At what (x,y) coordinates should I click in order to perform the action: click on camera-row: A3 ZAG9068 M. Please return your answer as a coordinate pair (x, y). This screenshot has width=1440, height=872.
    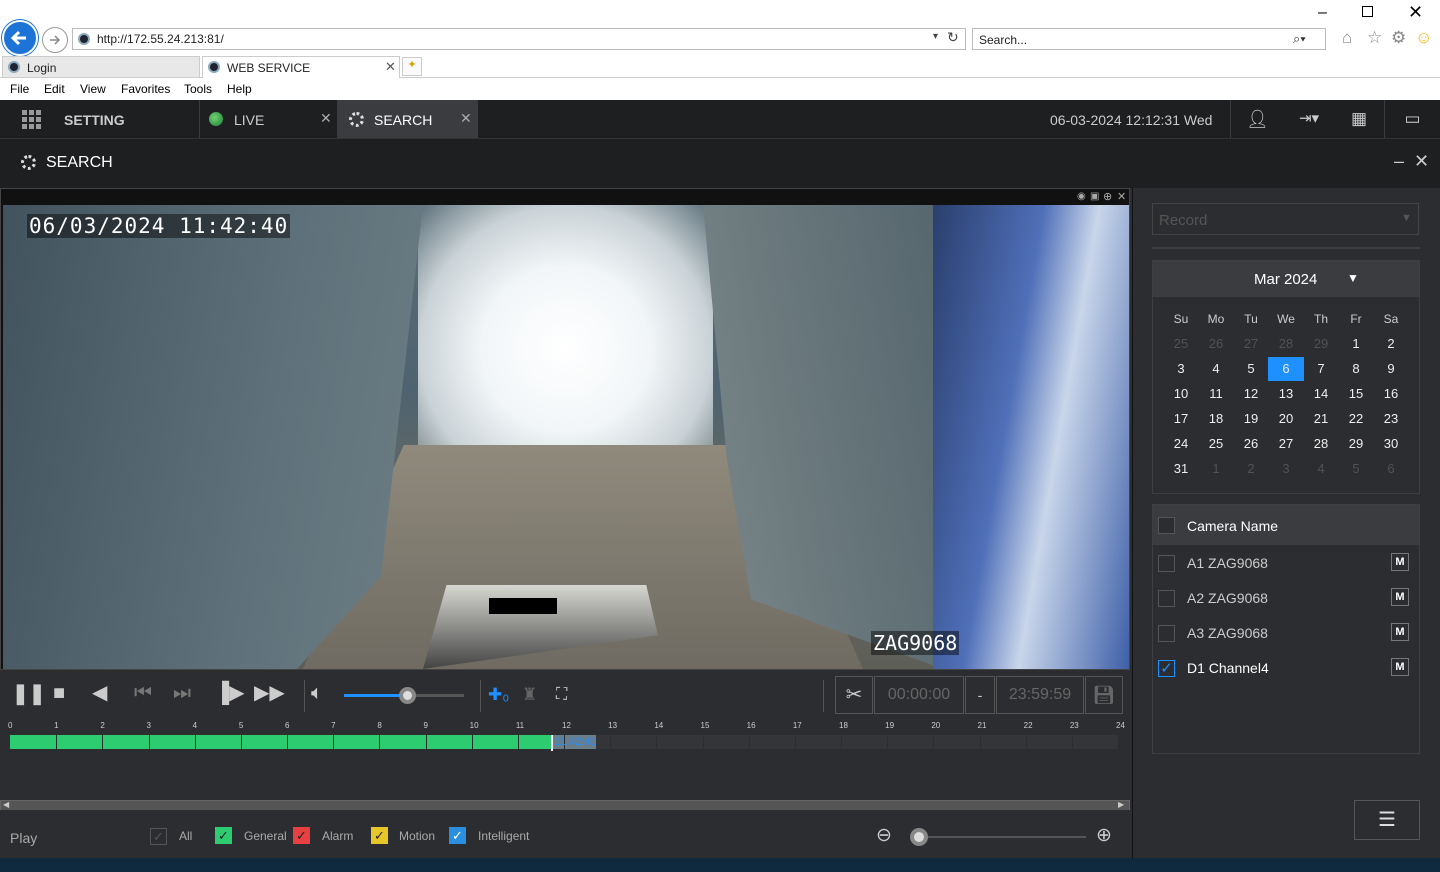
    Looking at the image, I should click on (1286, 634).